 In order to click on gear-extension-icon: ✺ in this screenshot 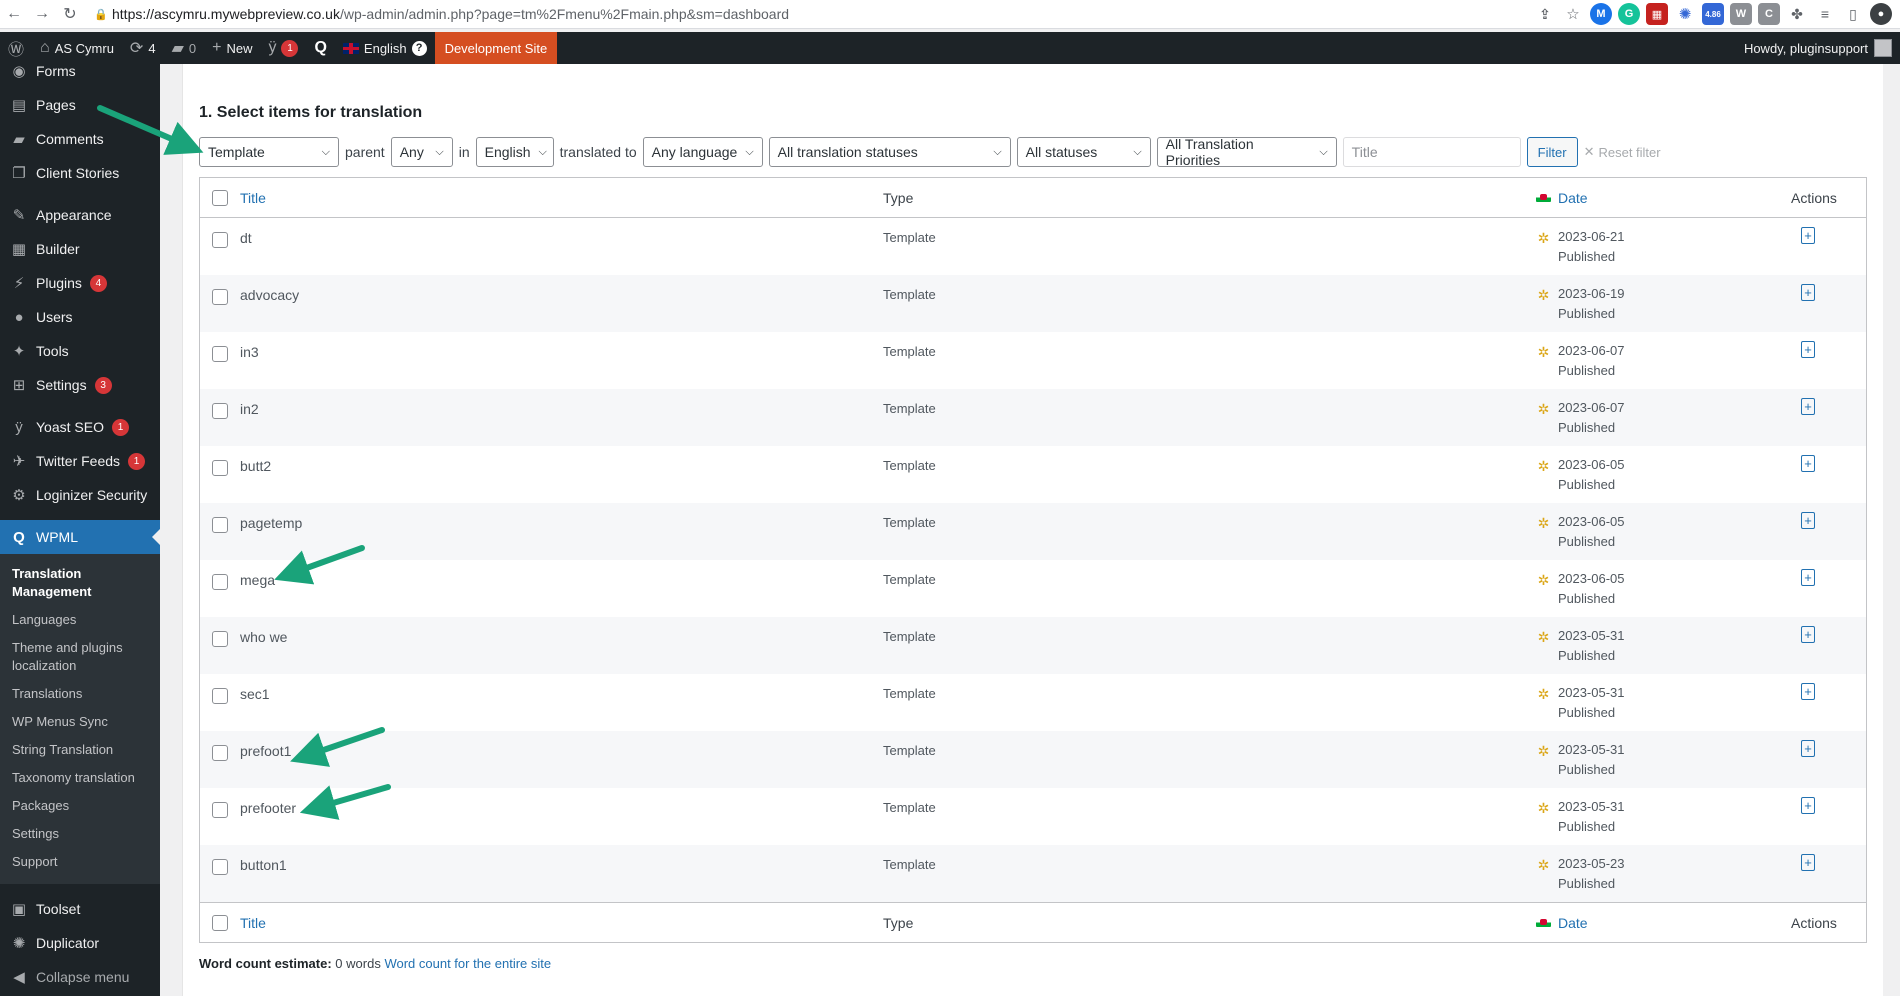, I will do `click(1685, 14)`.